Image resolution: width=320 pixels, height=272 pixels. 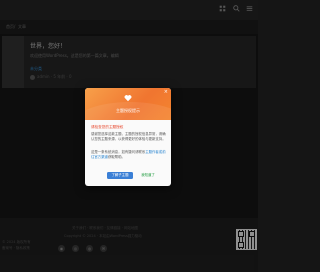 I want to click on notice-paragraph-2-prefix: 这是一条系统消息，如有疑问请联系, so click(x=118, y=152).